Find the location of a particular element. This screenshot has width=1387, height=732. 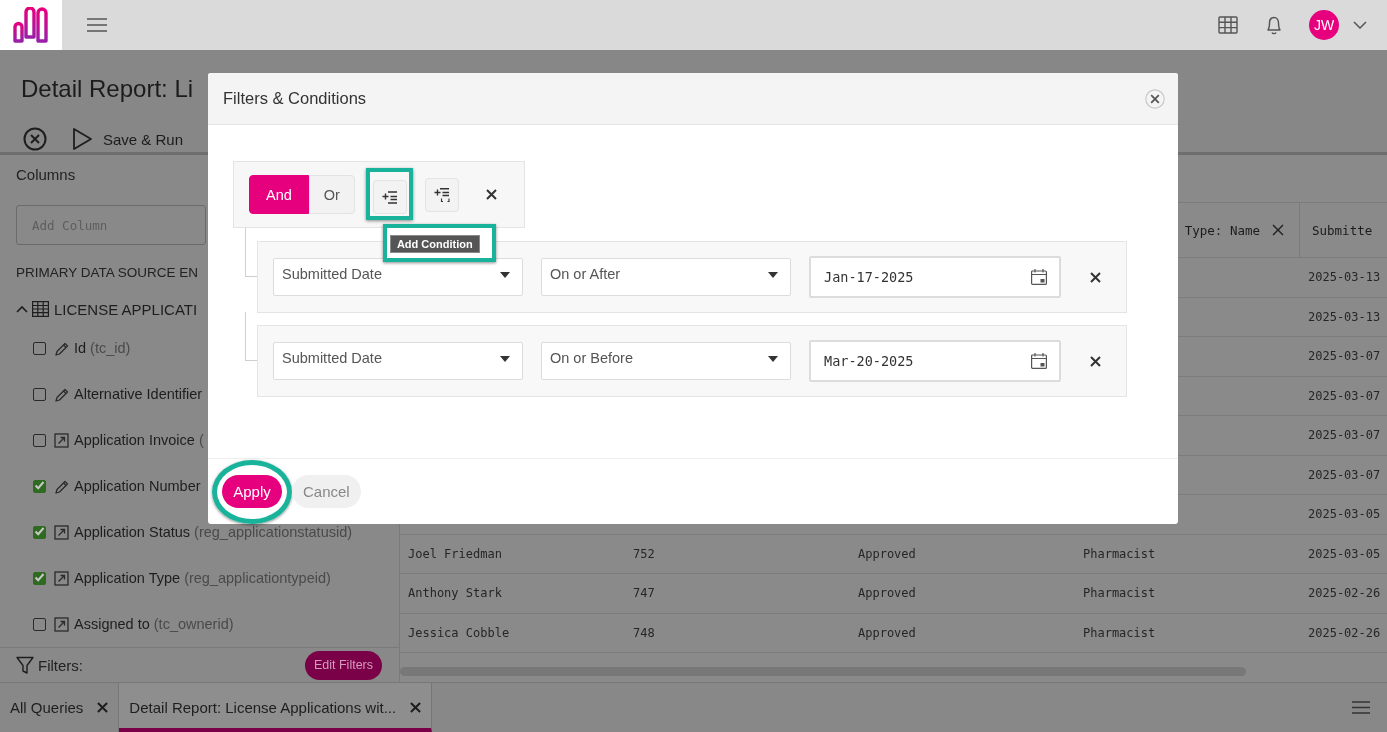

logo-icon is located at coordinates (31, 25).